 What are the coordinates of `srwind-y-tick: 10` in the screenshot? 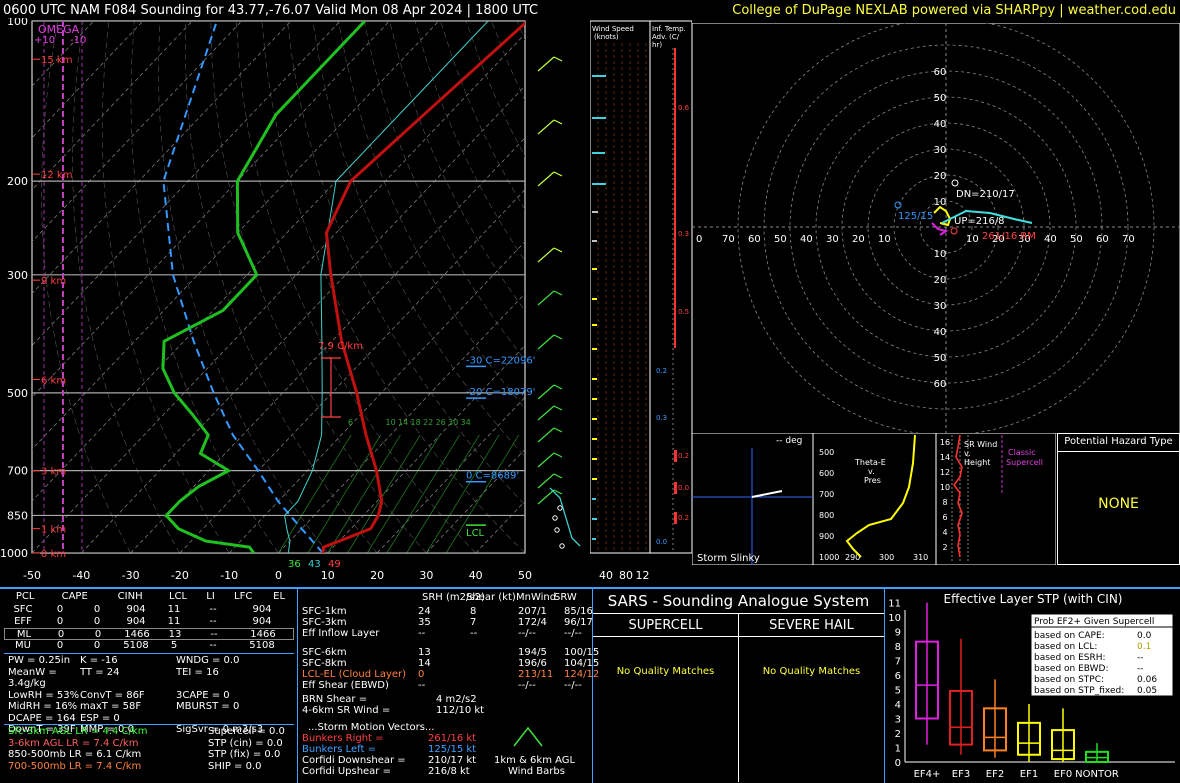 It's located at (945, 487).